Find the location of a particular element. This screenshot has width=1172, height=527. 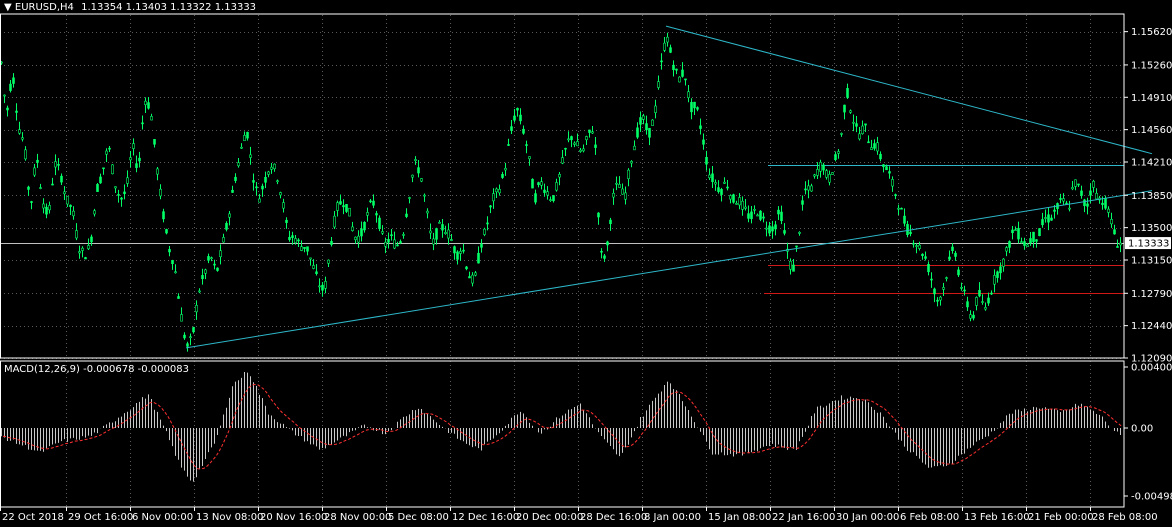

time-tick-label: 22 Oct 2018 is located at coordinates (33, 517).